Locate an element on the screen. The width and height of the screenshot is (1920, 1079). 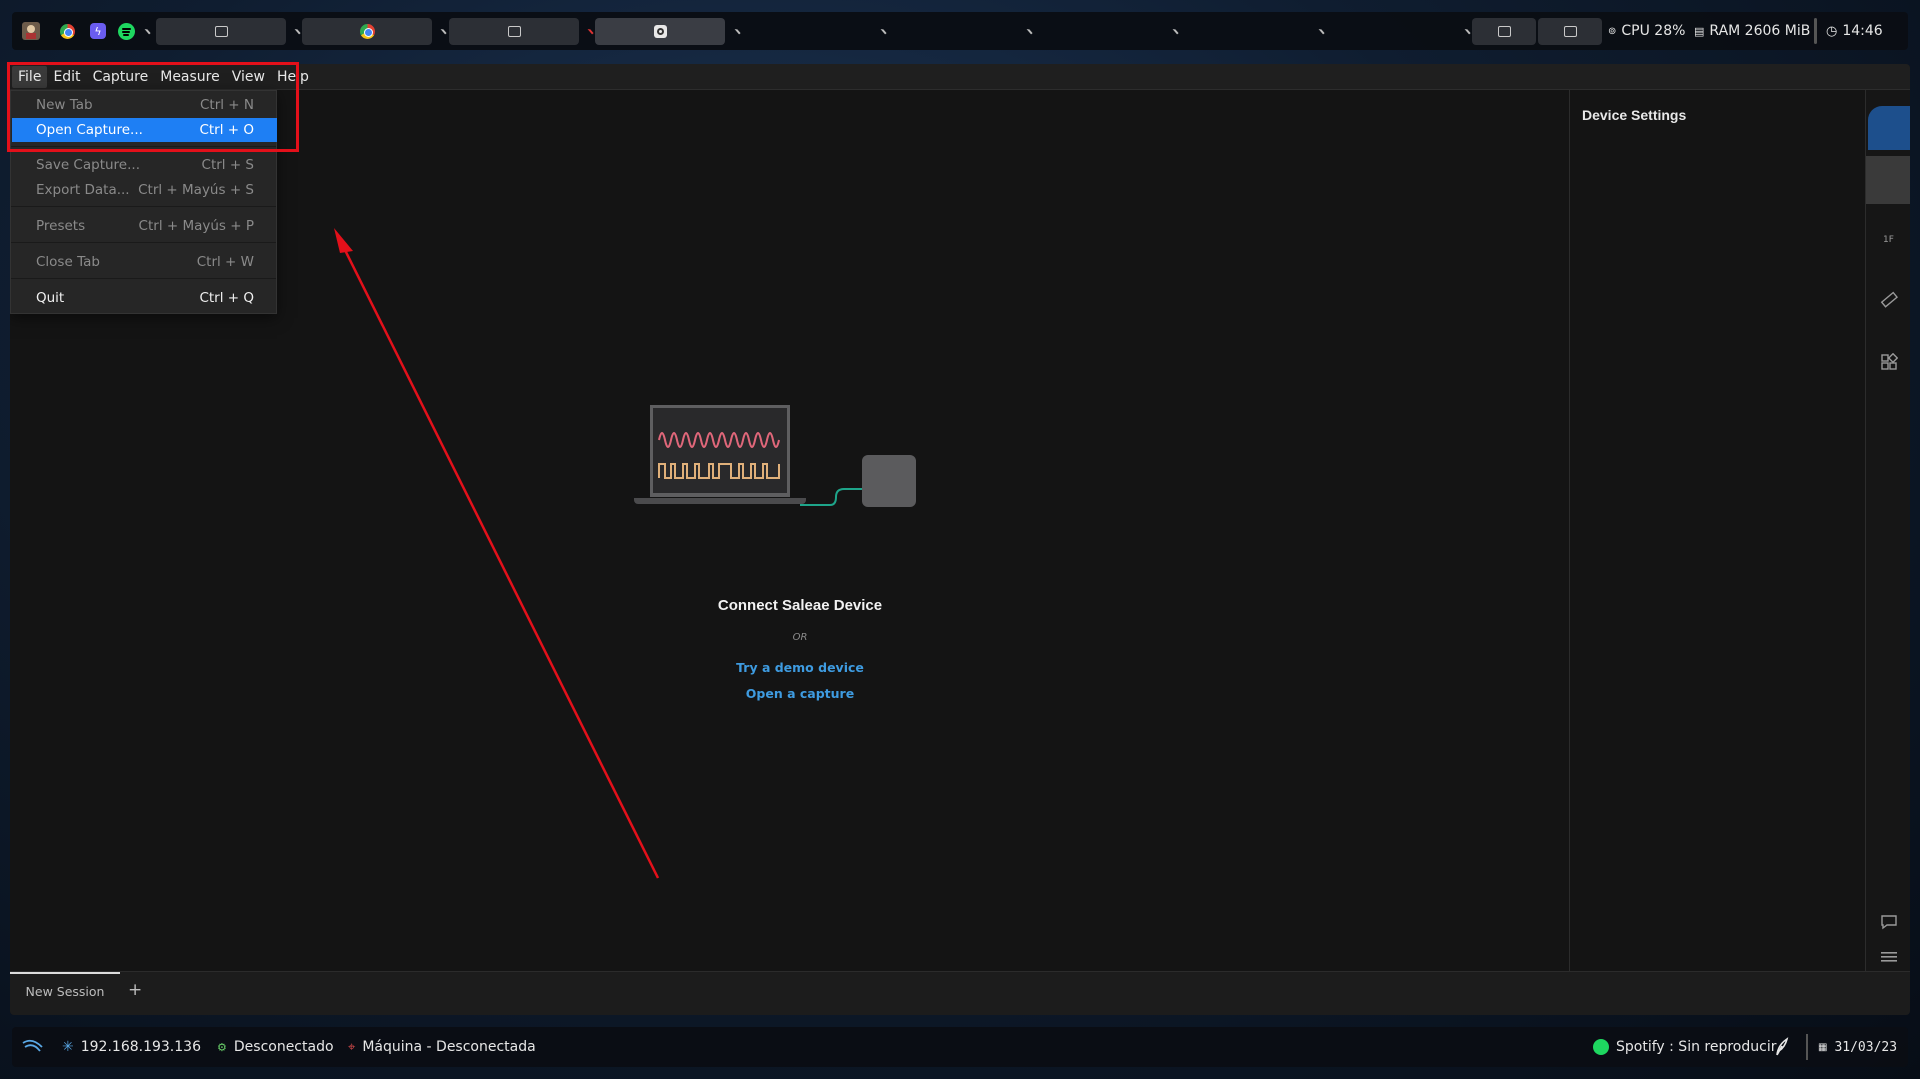
open-capture-link: Open a capture is located at coordinates (800, 693).